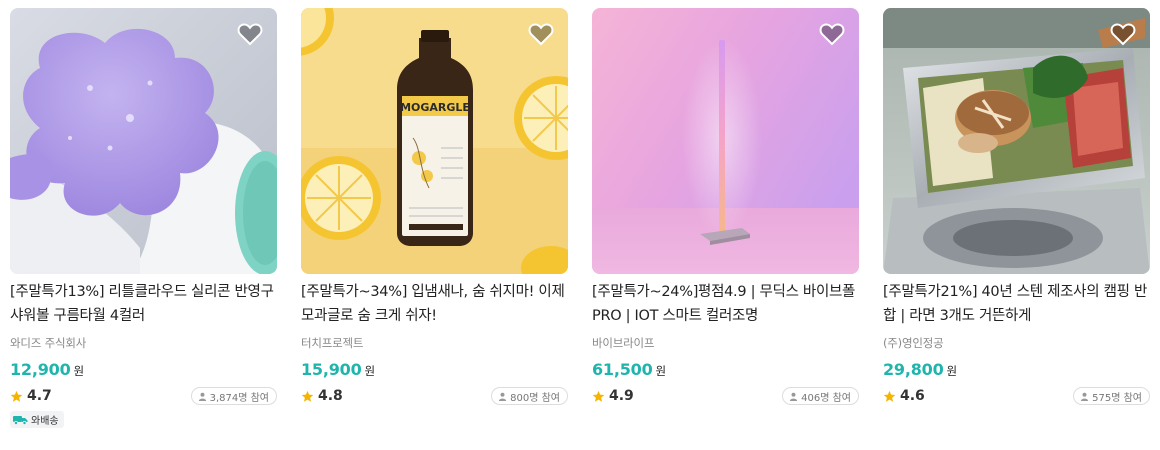  What do you see at coordinates (725, 369) in the screenshot?
I see `price-row: 61,500 원` at bounding box center [725, 369].